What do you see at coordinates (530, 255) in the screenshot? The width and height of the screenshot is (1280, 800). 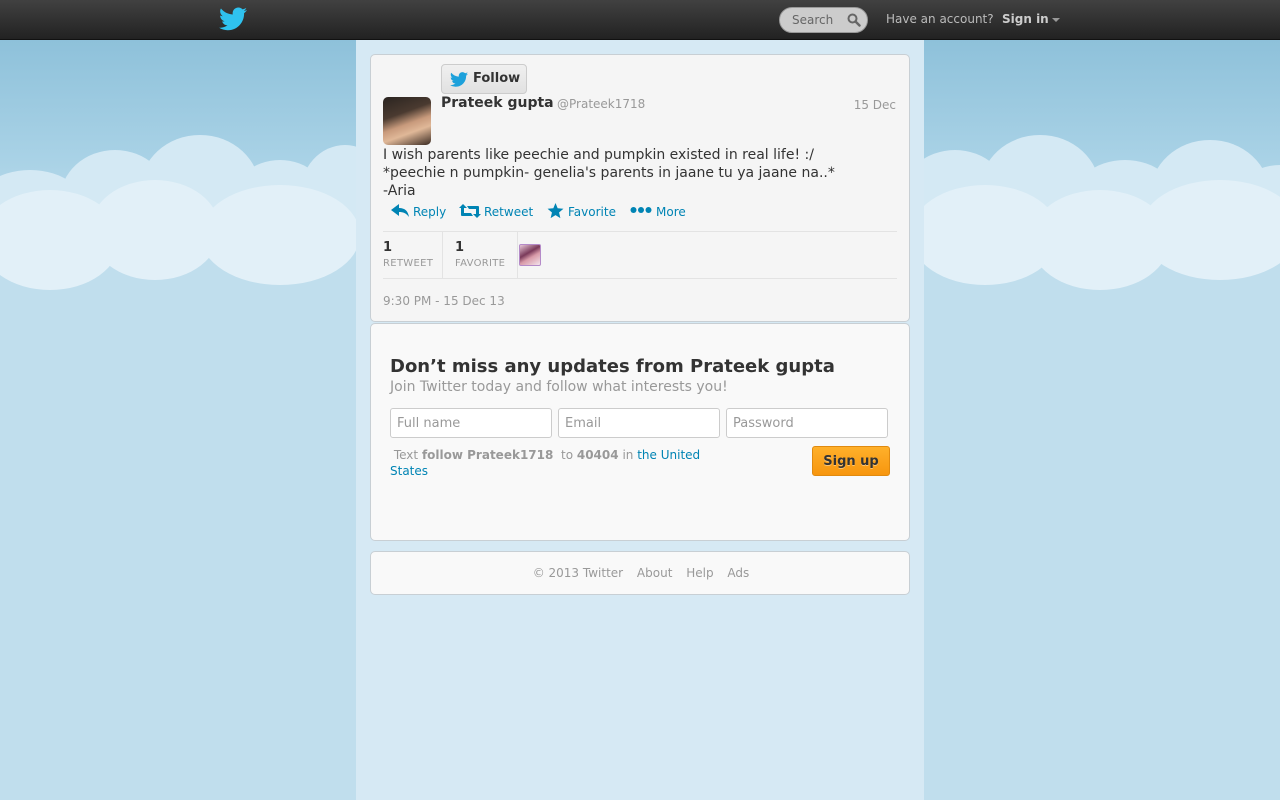 I see `favoriter-avatar` at bounding box center [530, 255].